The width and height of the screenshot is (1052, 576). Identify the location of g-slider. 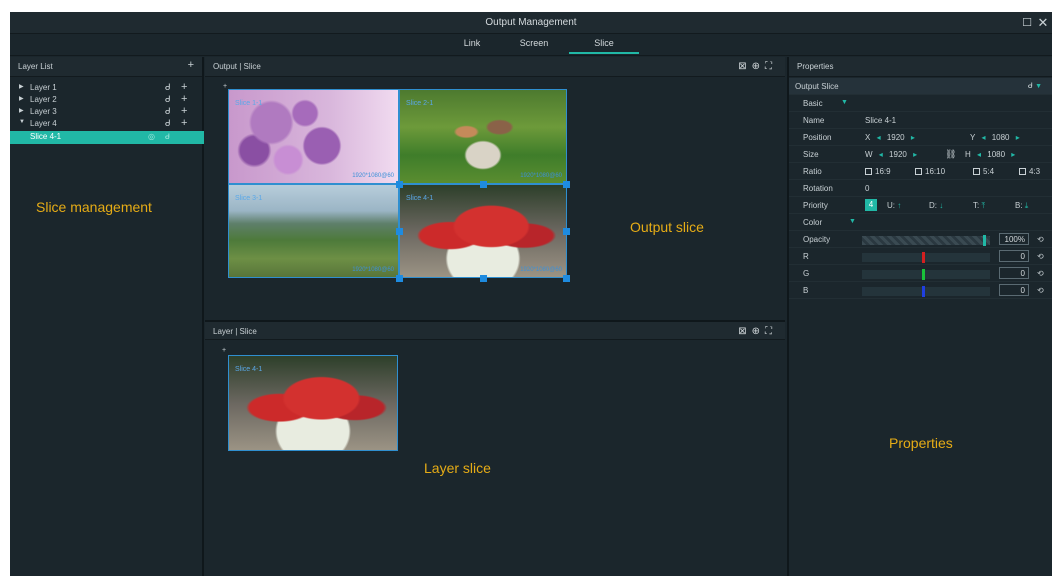
(926, 274).